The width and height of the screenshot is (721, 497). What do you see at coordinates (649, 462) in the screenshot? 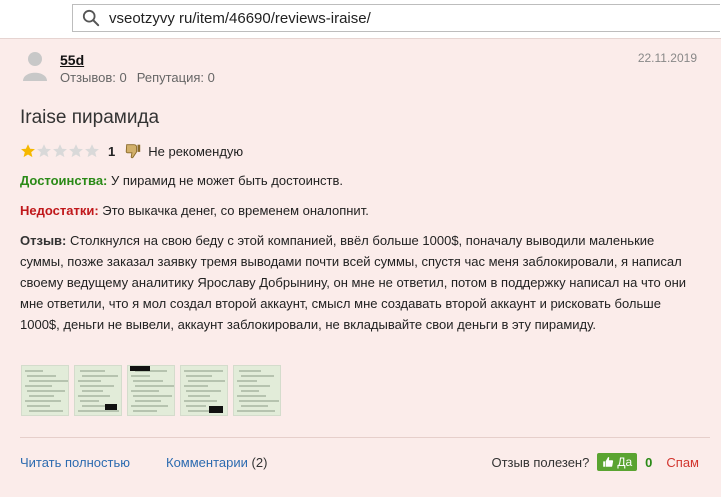
I see `vote-yes-count: 0` at bounding box center [649, 462].